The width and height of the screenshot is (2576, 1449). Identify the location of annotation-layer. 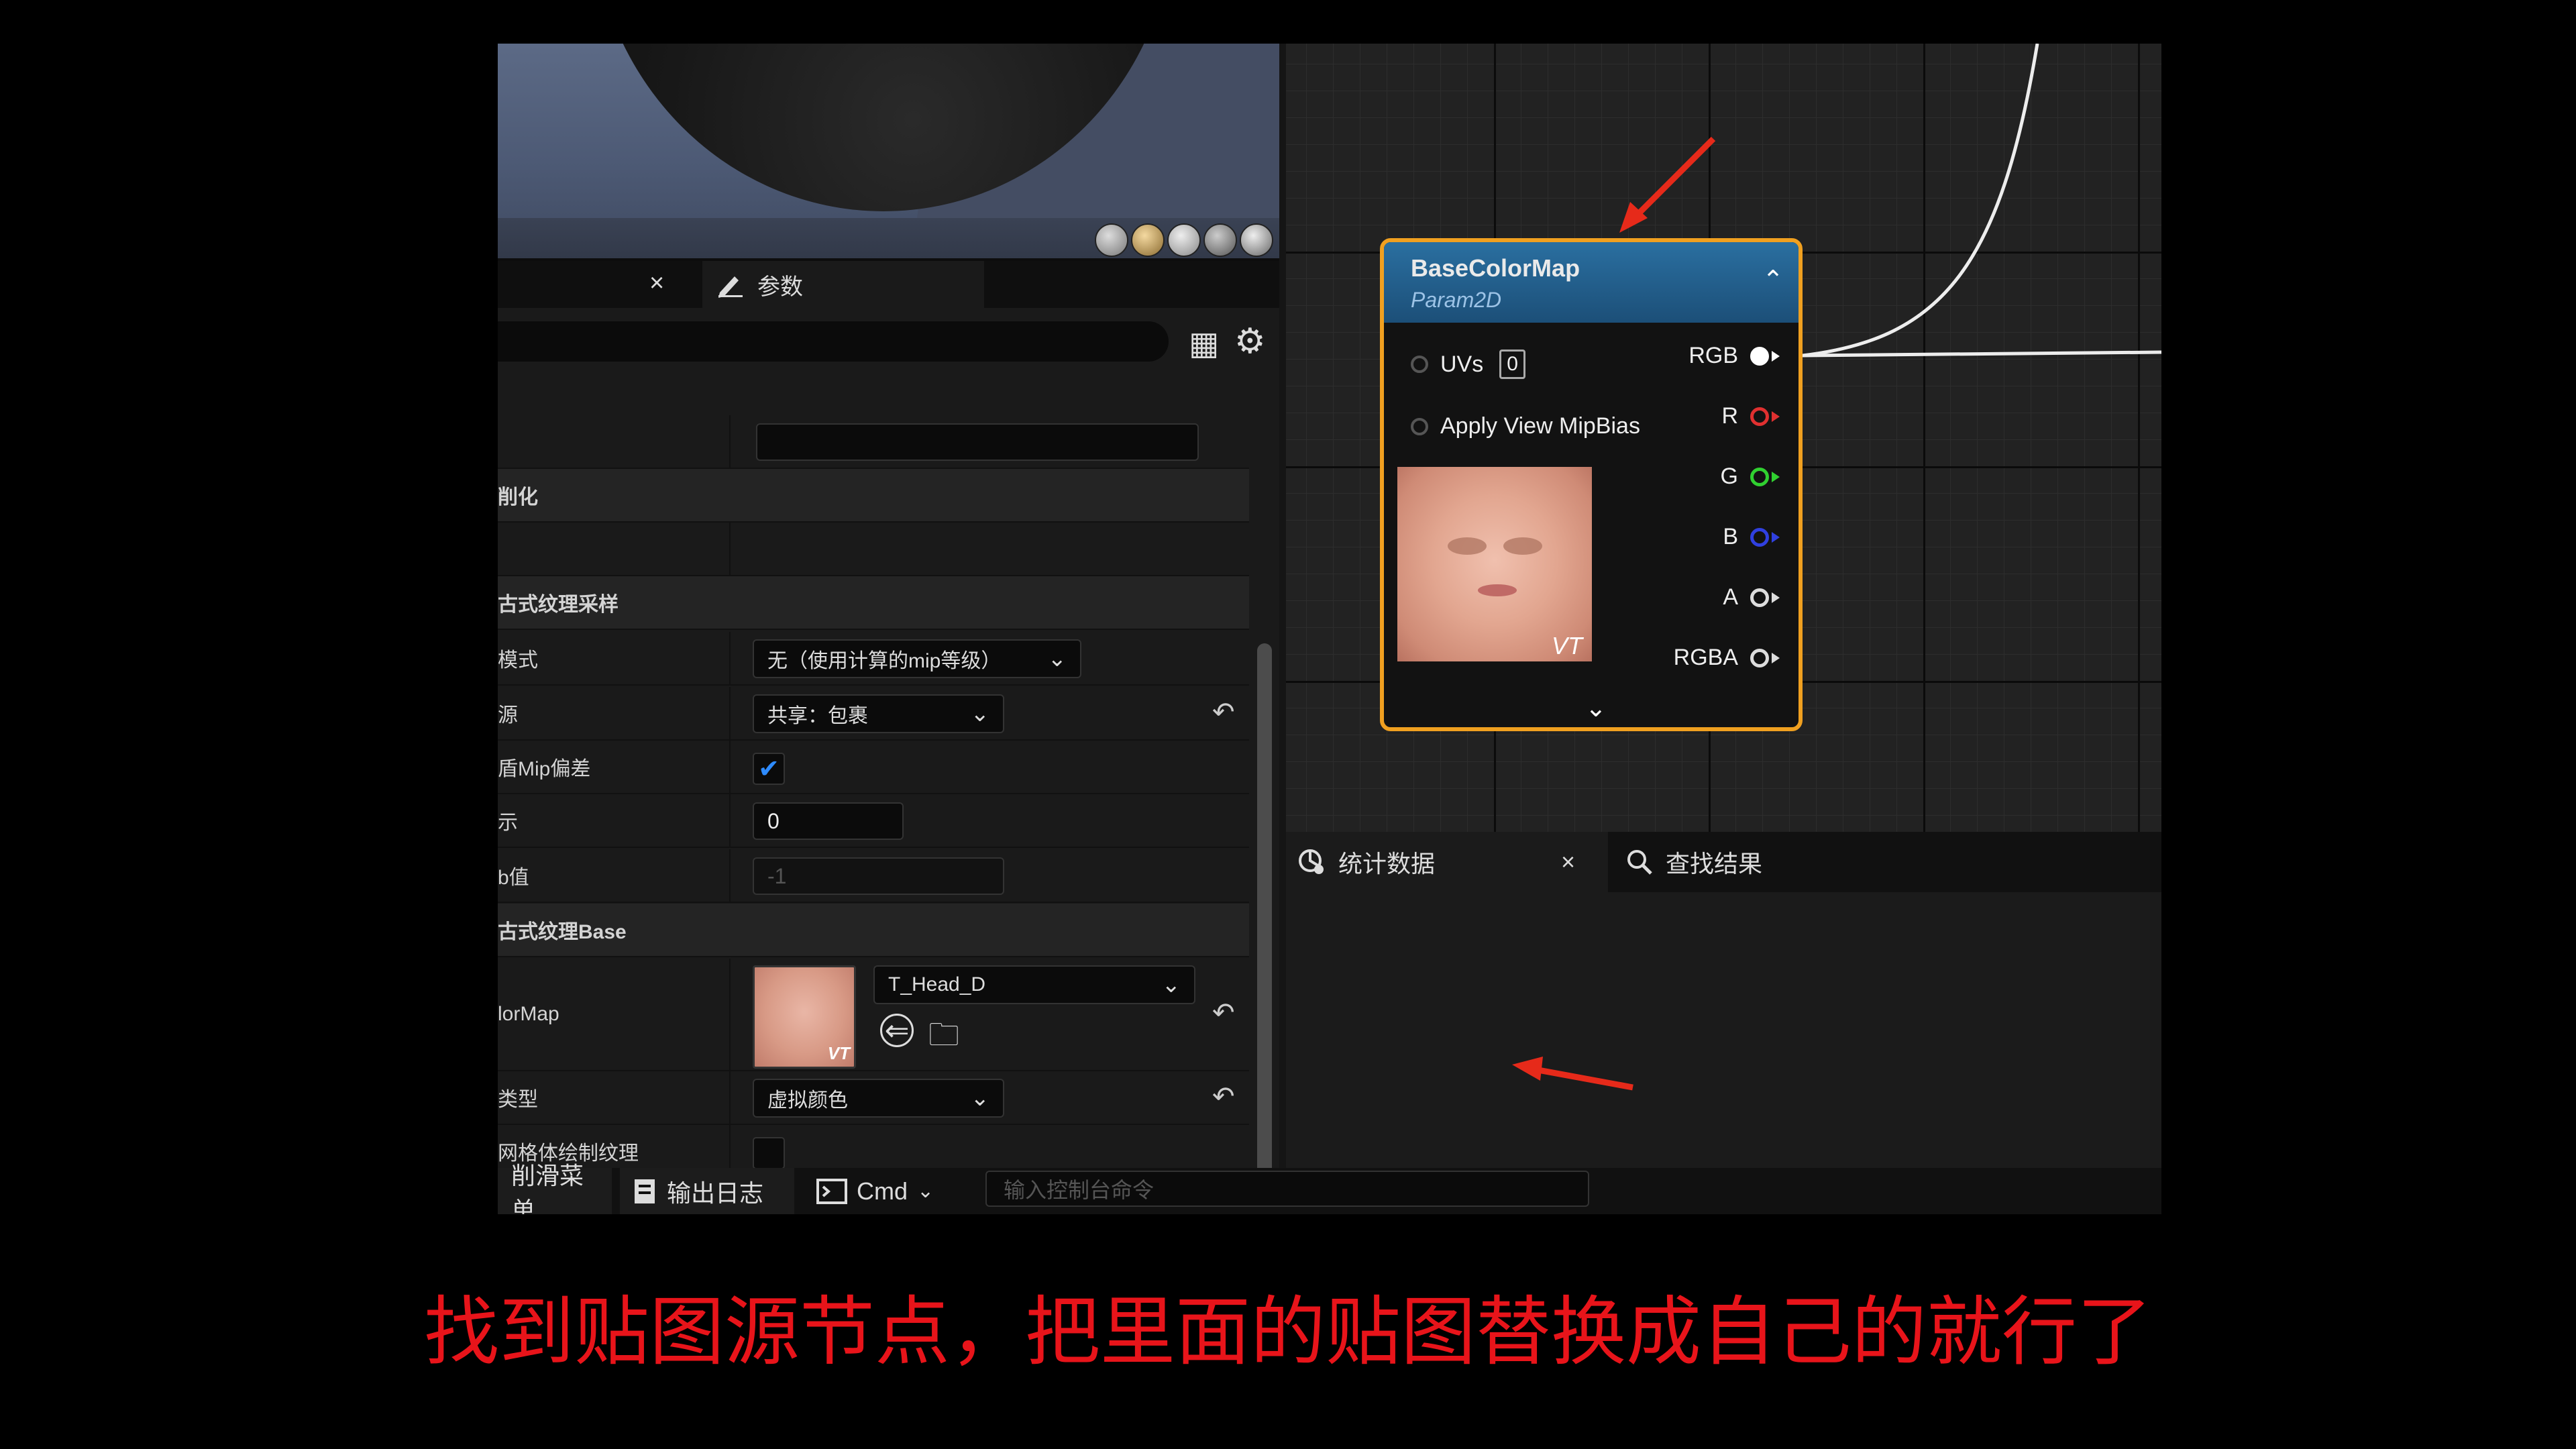
(1614, 613).